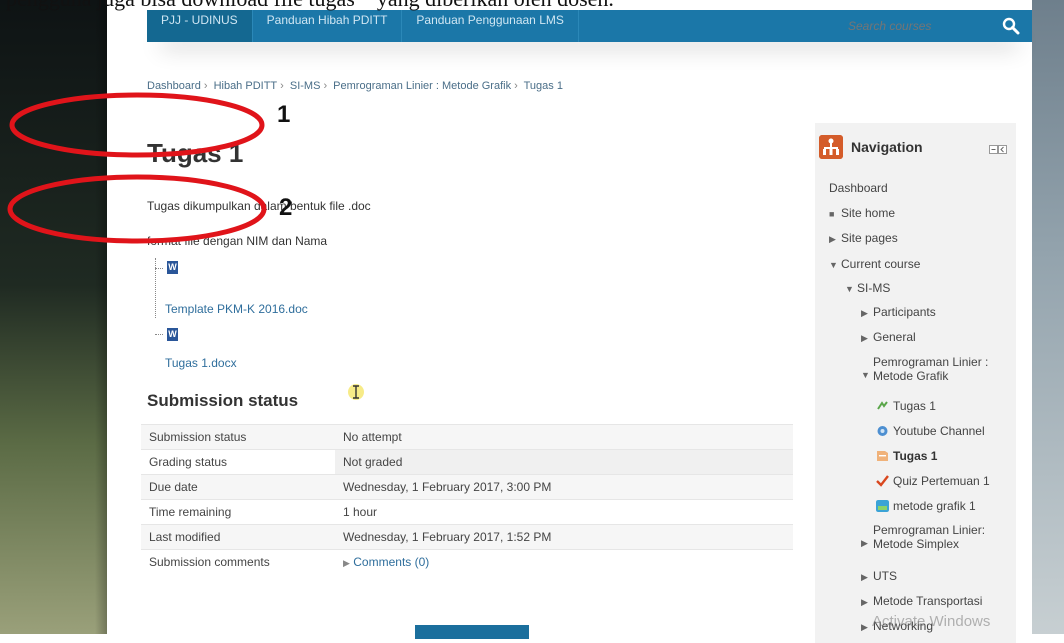 The height and width of the screenshot is (643, 1064). Describe the element at coordinates (422, 86) in the screenshot. I see `crumb-section: Pemrograman Linier : Metode Grafik` at that location.